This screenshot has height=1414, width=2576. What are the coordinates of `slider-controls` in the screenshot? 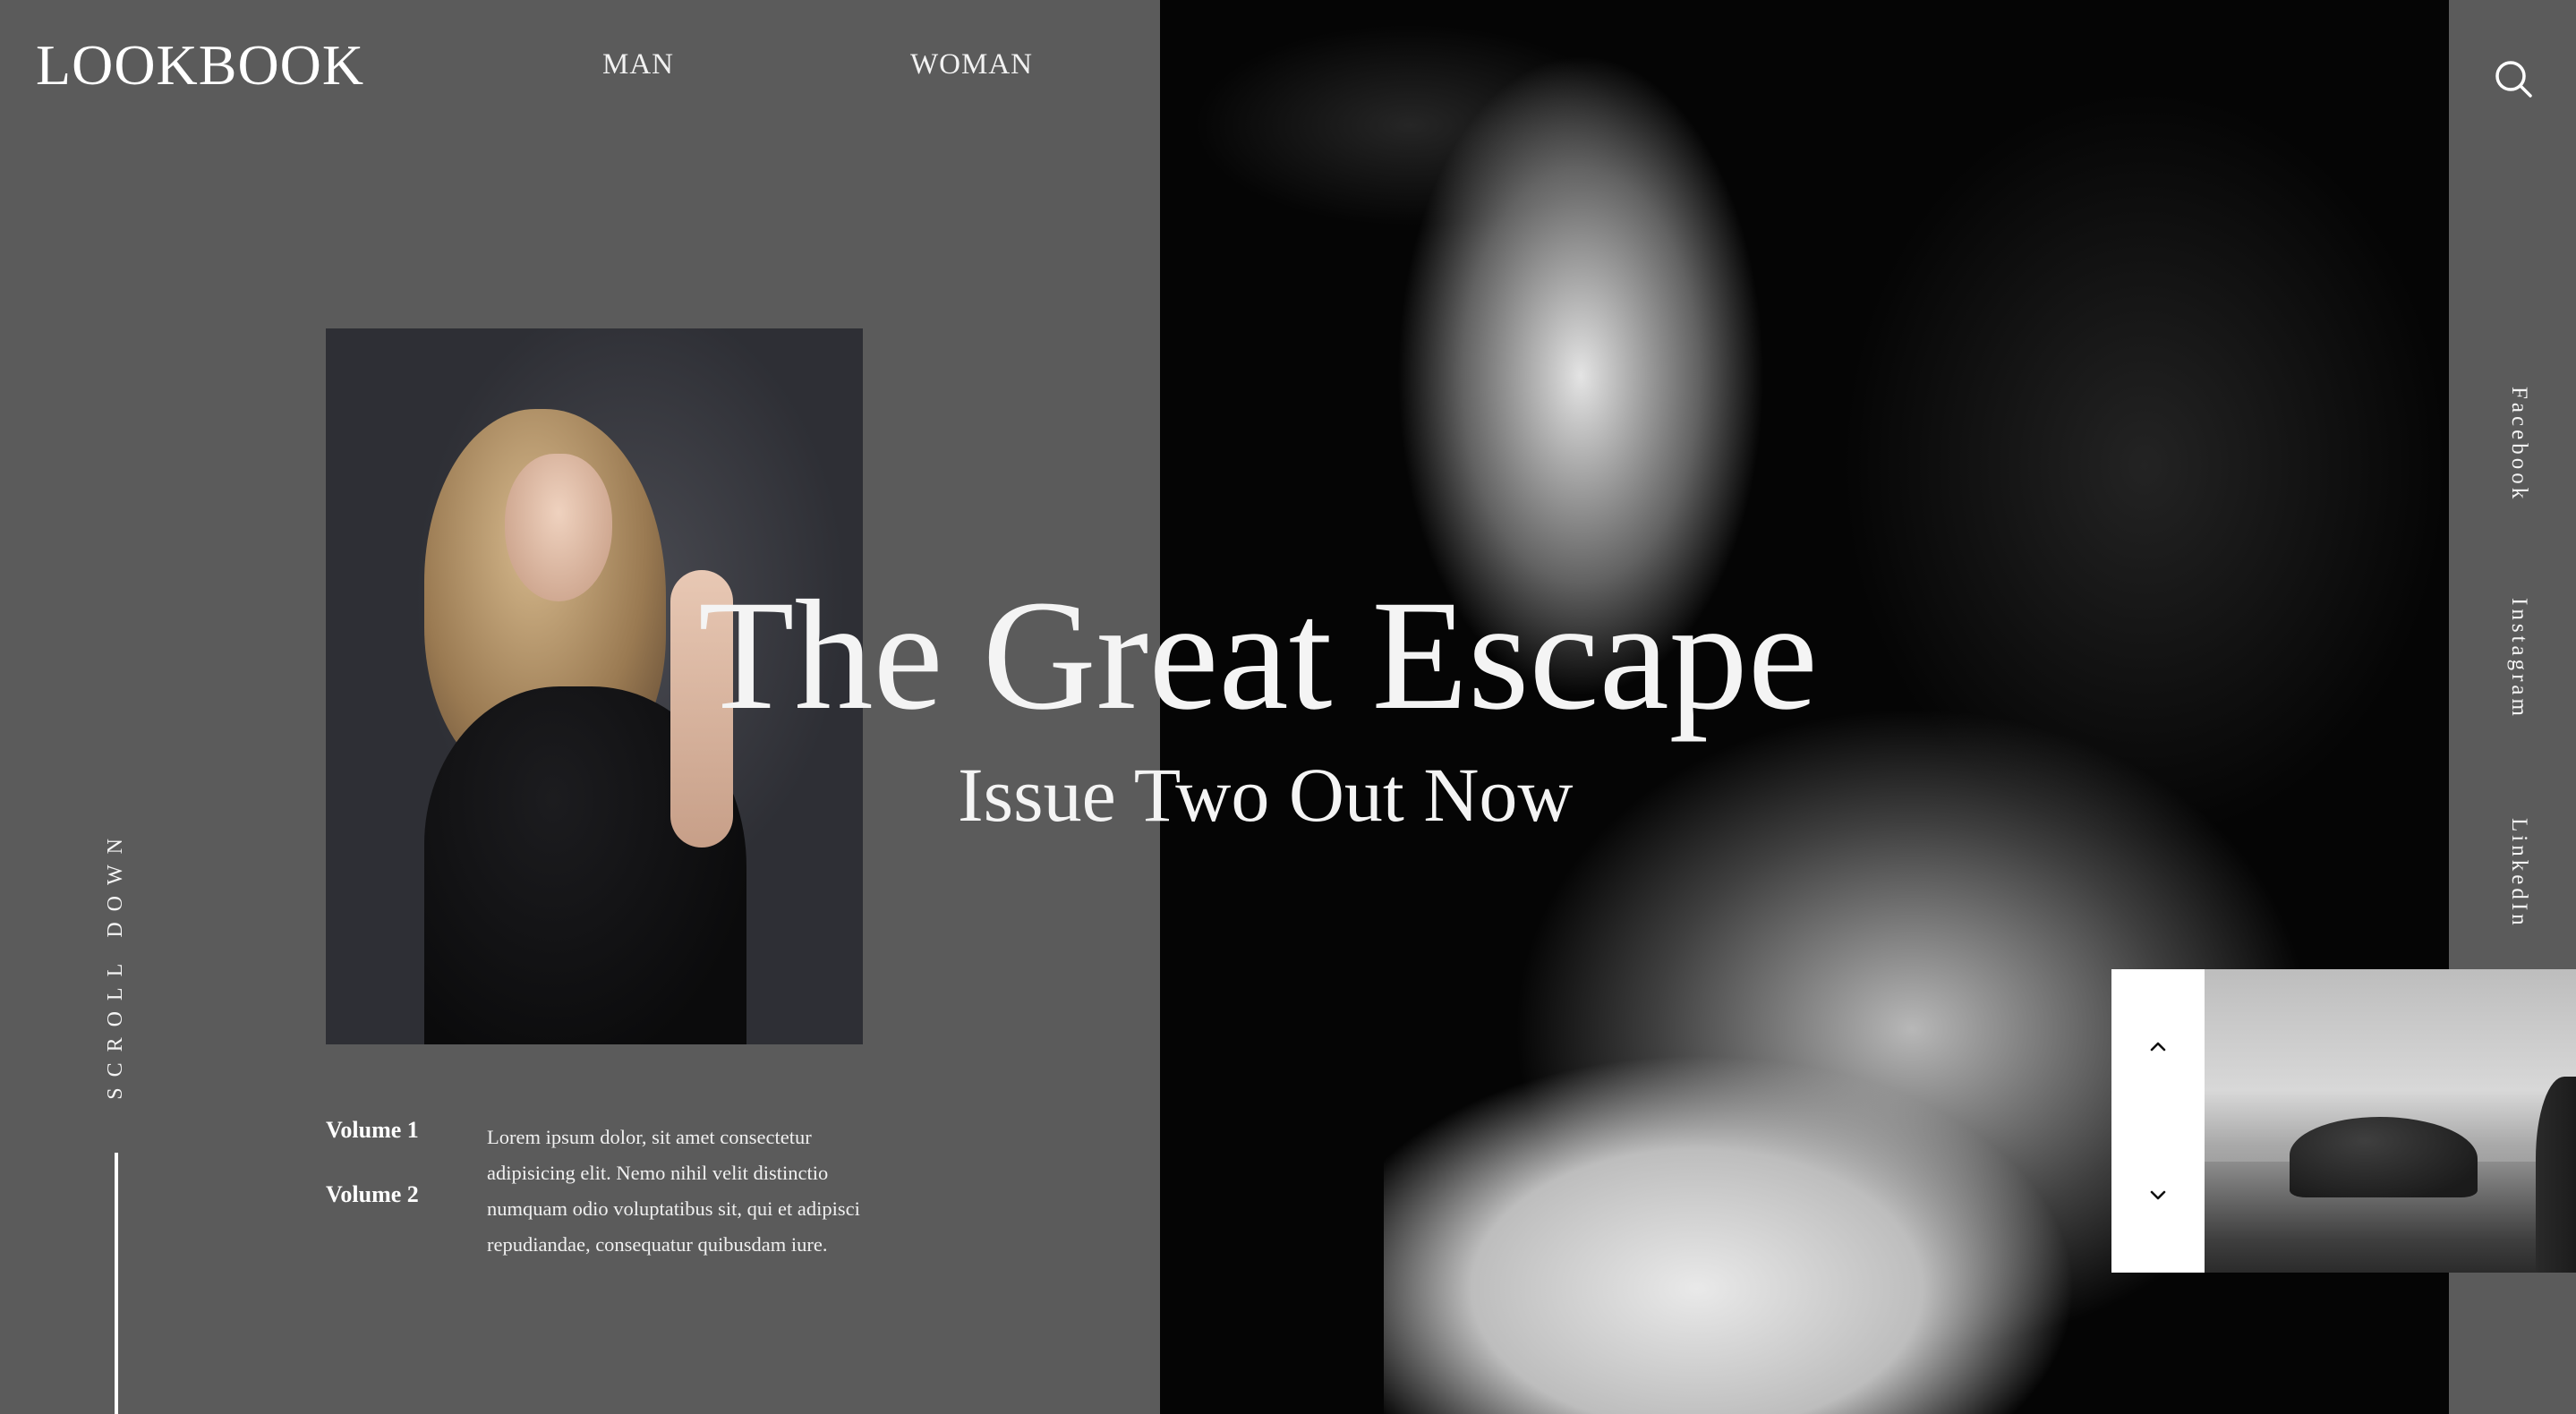 It's located at (2158, 1121).